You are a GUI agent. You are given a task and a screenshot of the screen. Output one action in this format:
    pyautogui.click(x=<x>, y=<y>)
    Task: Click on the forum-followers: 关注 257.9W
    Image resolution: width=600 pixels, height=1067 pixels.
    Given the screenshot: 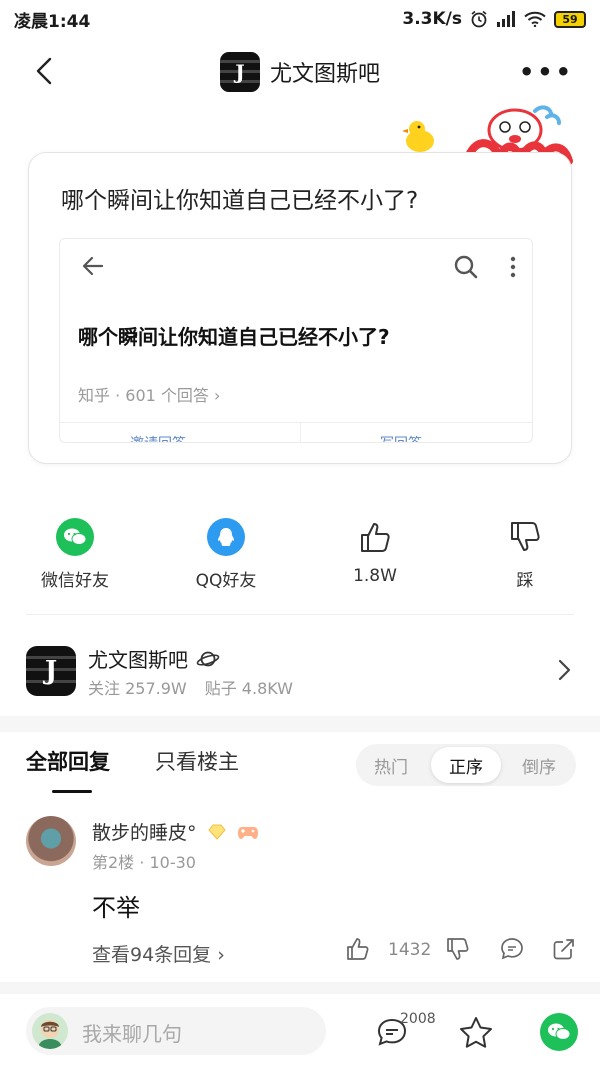 What is the action you would take?
    pyautogui.click(x=137, y=688)
    